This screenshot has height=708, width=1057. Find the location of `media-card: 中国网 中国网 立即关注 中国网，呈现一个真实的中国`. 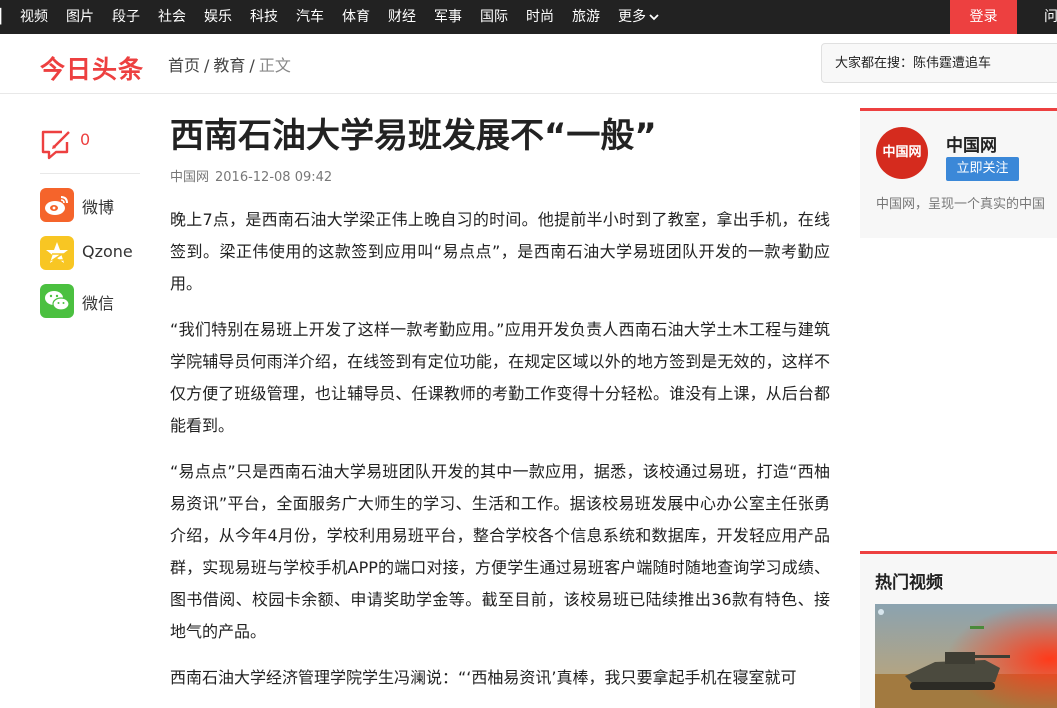

media-card: 中国网 中国网 立即关注 中国网，呈现一个真实的中国 is located at coordinates (958, 173).